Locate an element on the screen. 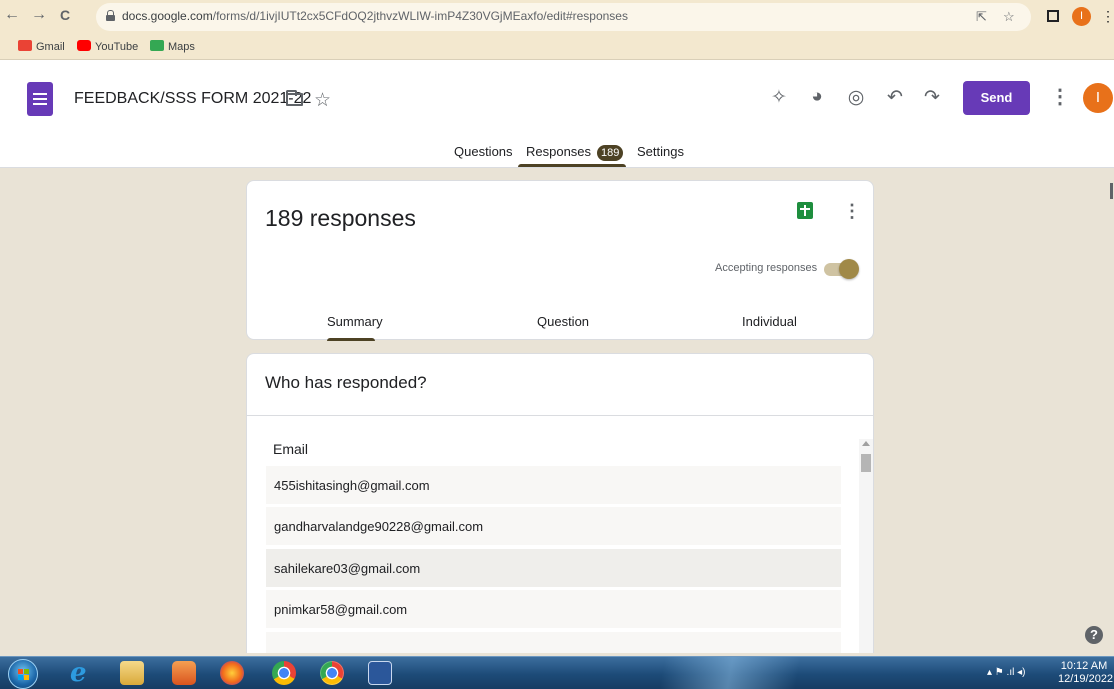  bookmark-youtube: YouTube is located at coordinates (107, 46).